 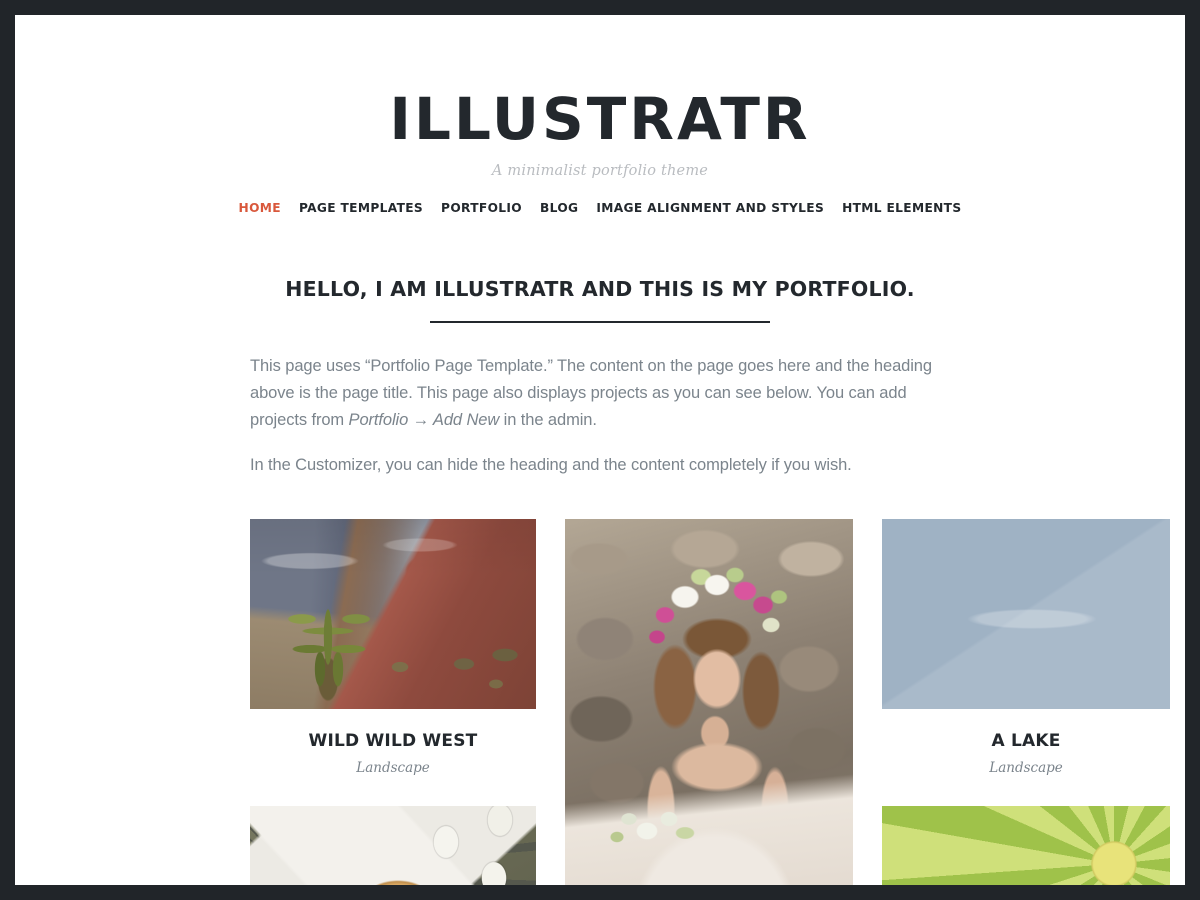 I want to click on portfolio-column-3: A LAKE Landscape, so click(x=1026, y=701).